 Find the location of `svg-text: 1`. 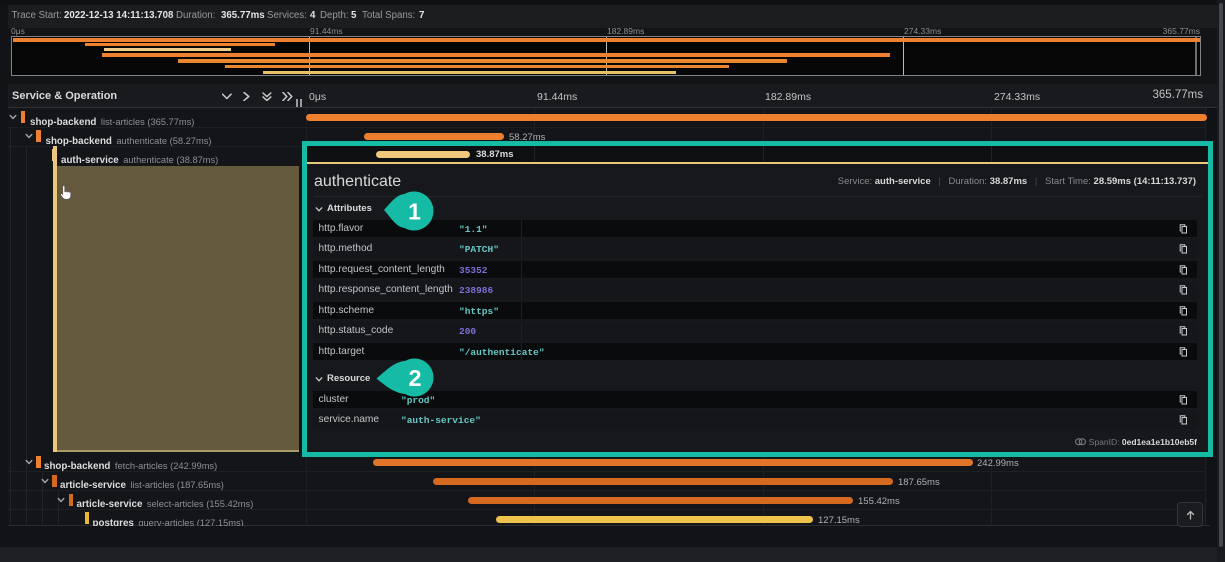

svg-text: 1 is located at coordinates (414, 211).